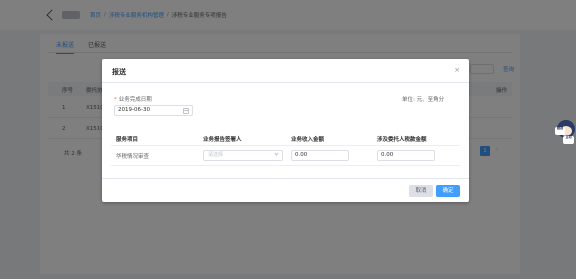 Image resolution: width=576 pixels, height=279 pixels. Describe the element at coordinates (406, 155) in the screenshot. I see `tax-amount-input: 0.00` at that location.